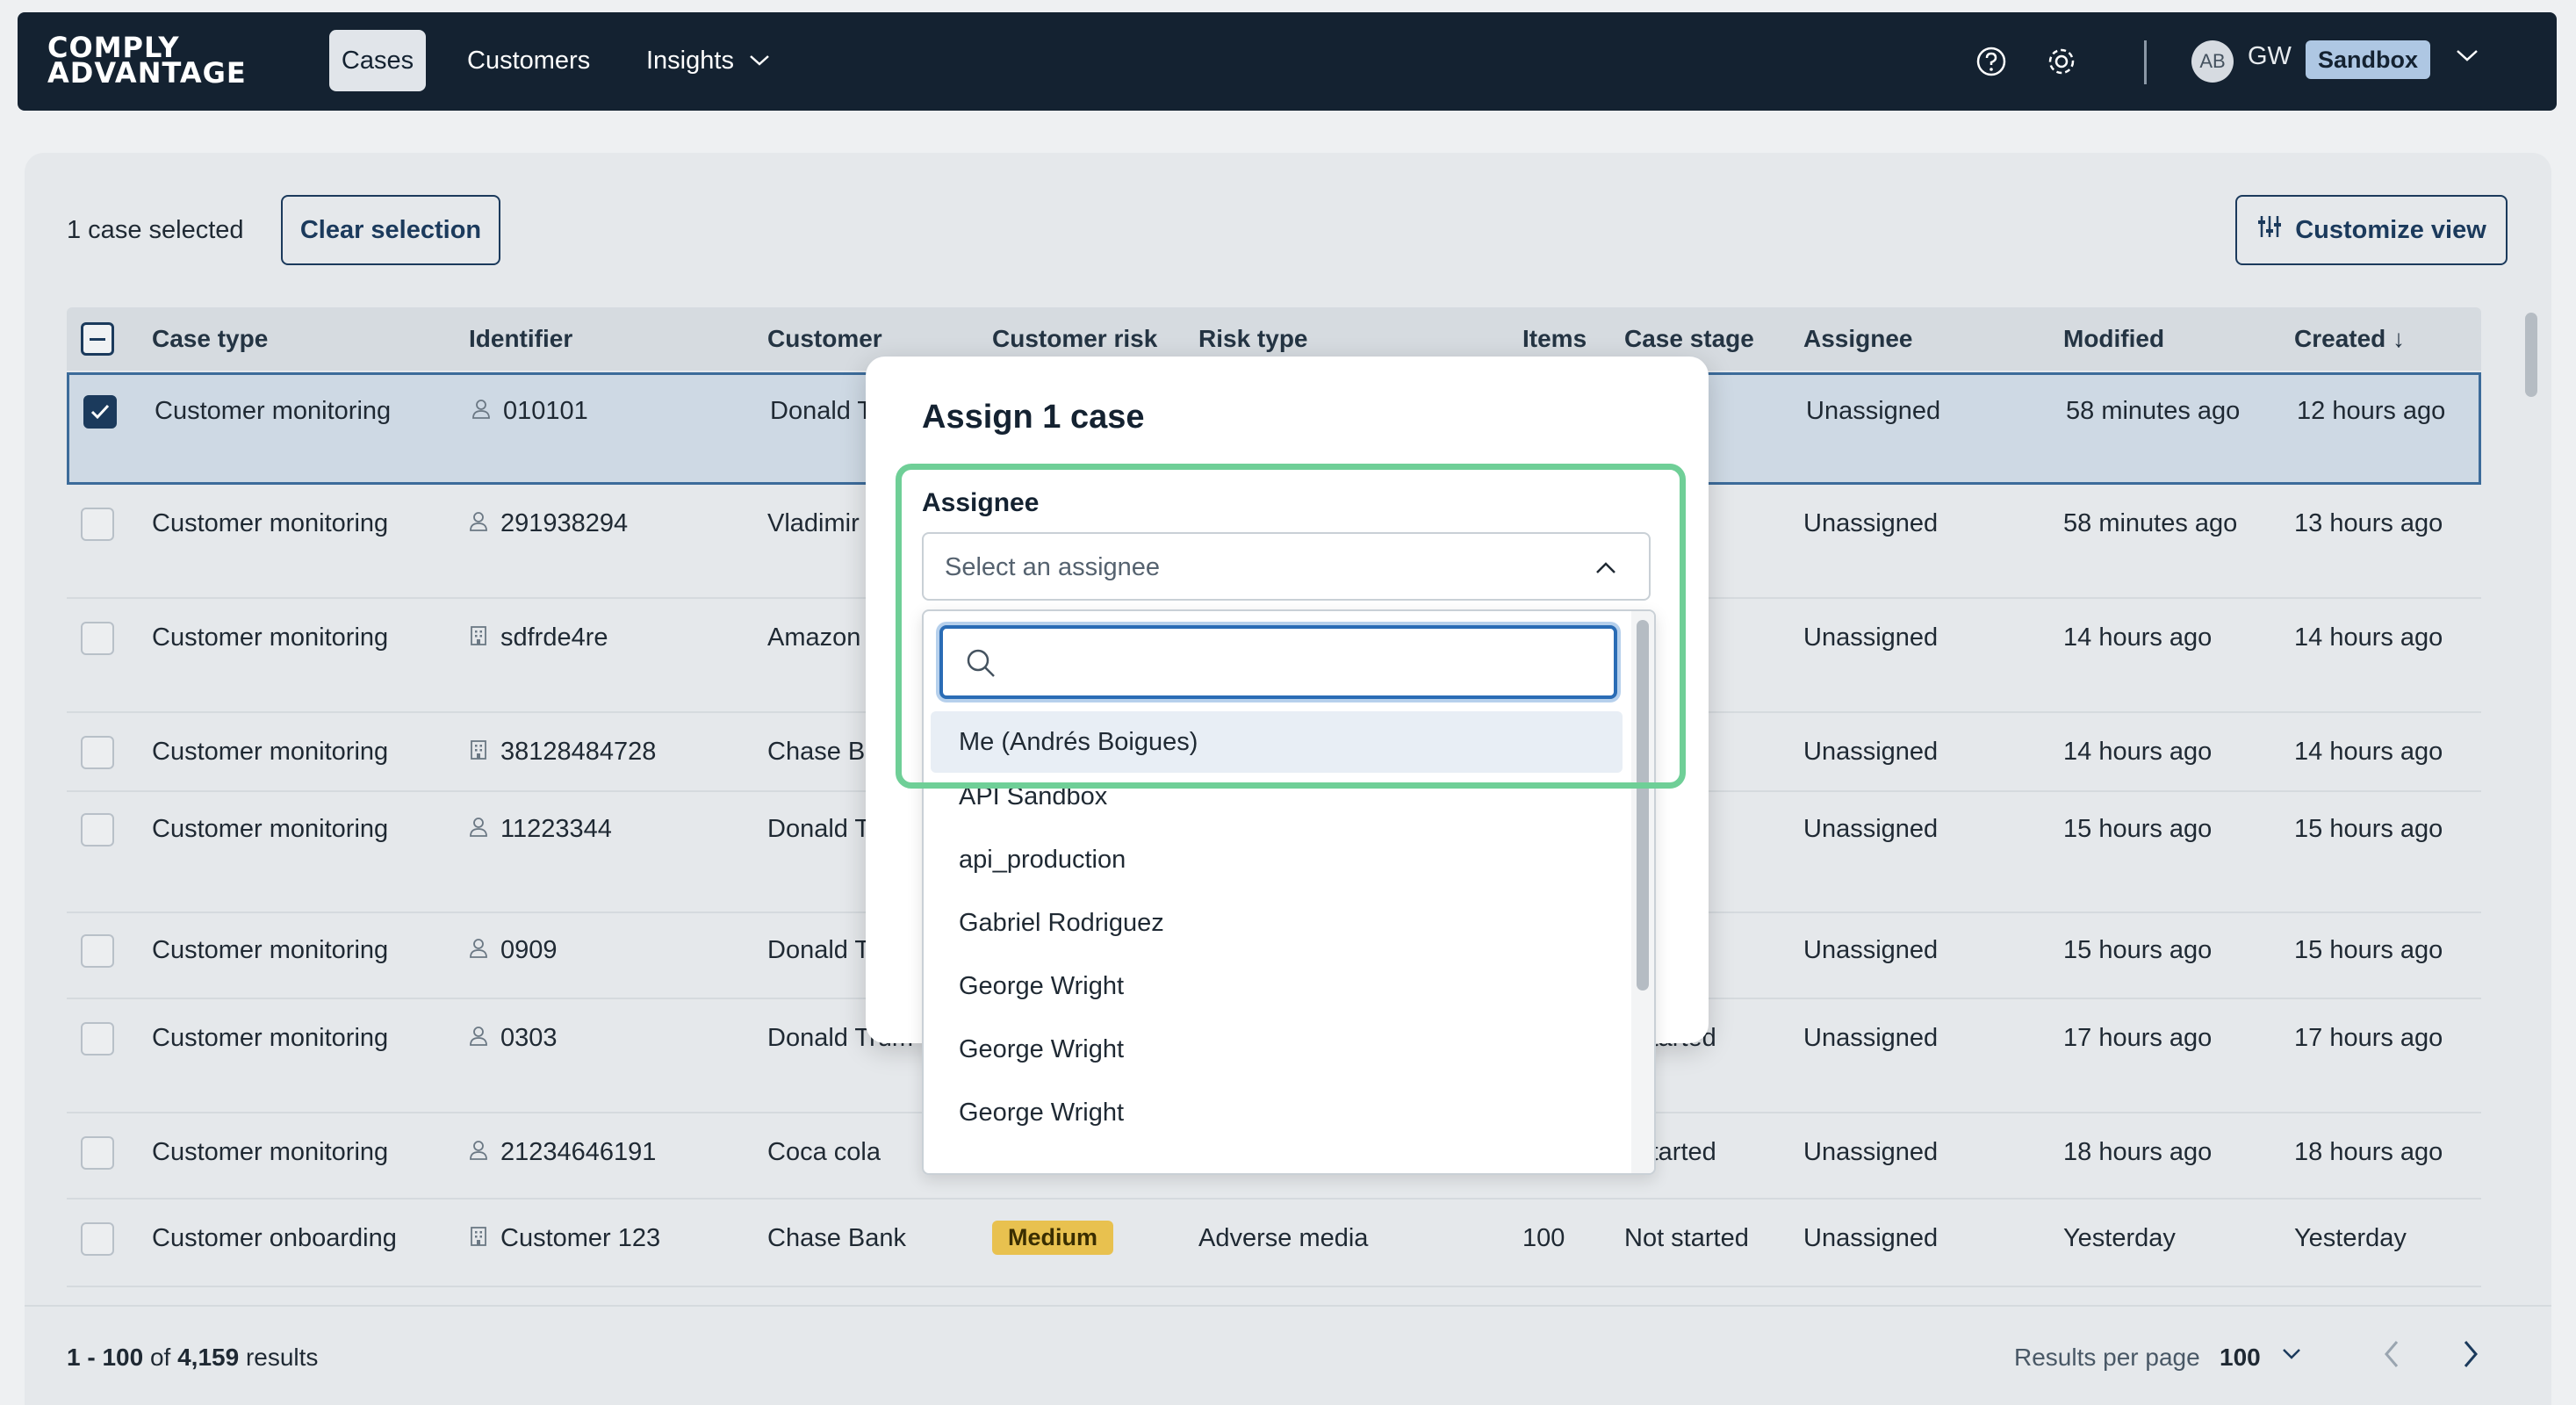 The height and width of the screenshot is (1405, 2576). I want to click on help-icon, so click(1991, 62).